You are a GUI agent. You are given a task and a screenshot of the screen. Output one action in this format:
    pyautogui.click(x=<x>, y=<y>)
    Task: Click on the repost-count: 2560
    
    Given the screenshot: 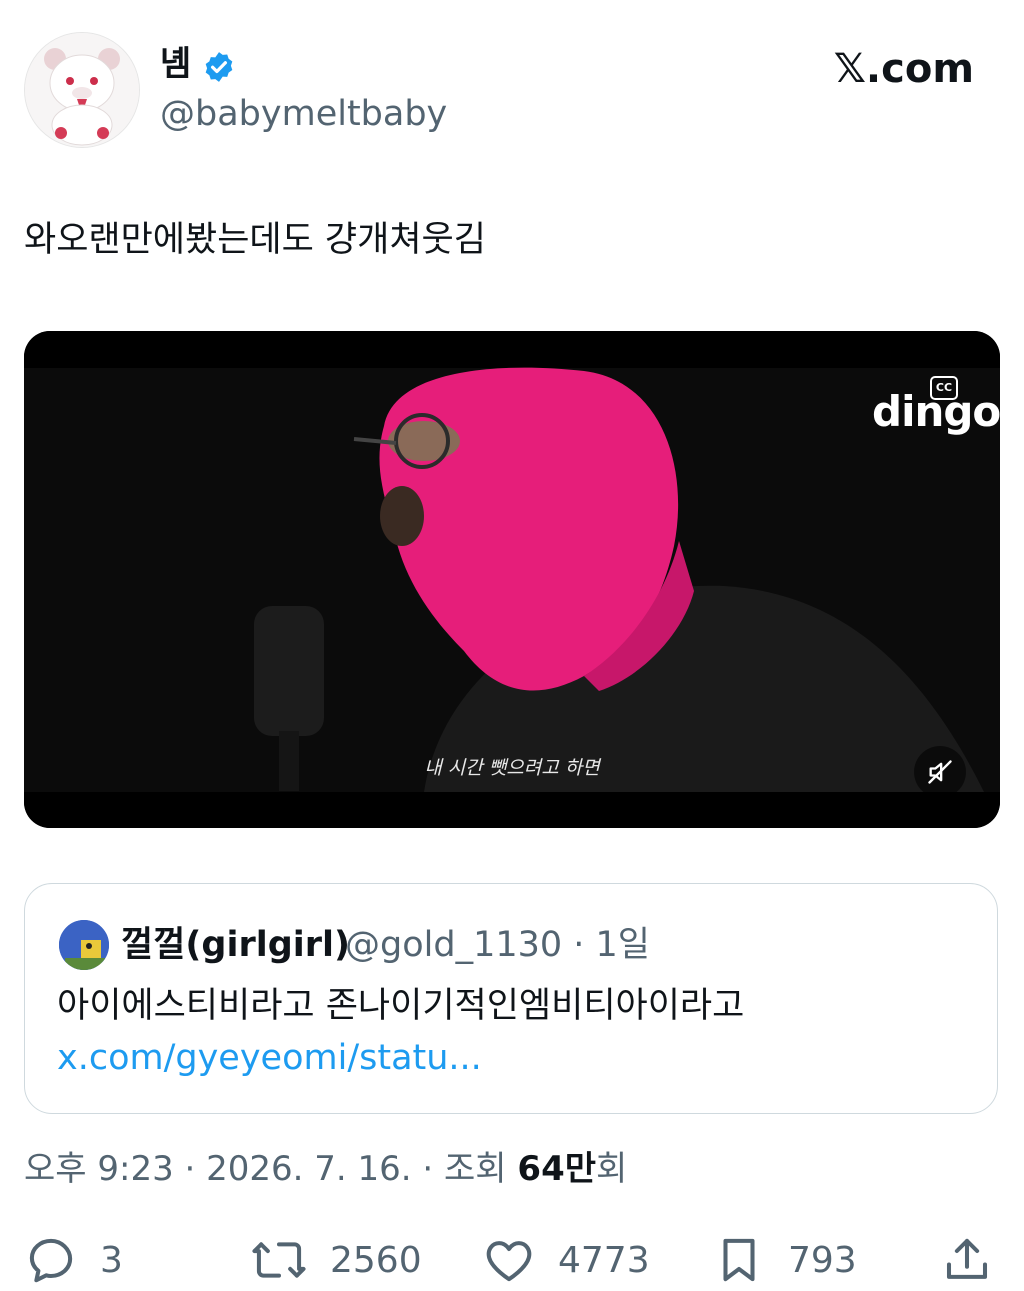 What is the action you would take?
    pyautogui.click(x=376, y=1260)
    